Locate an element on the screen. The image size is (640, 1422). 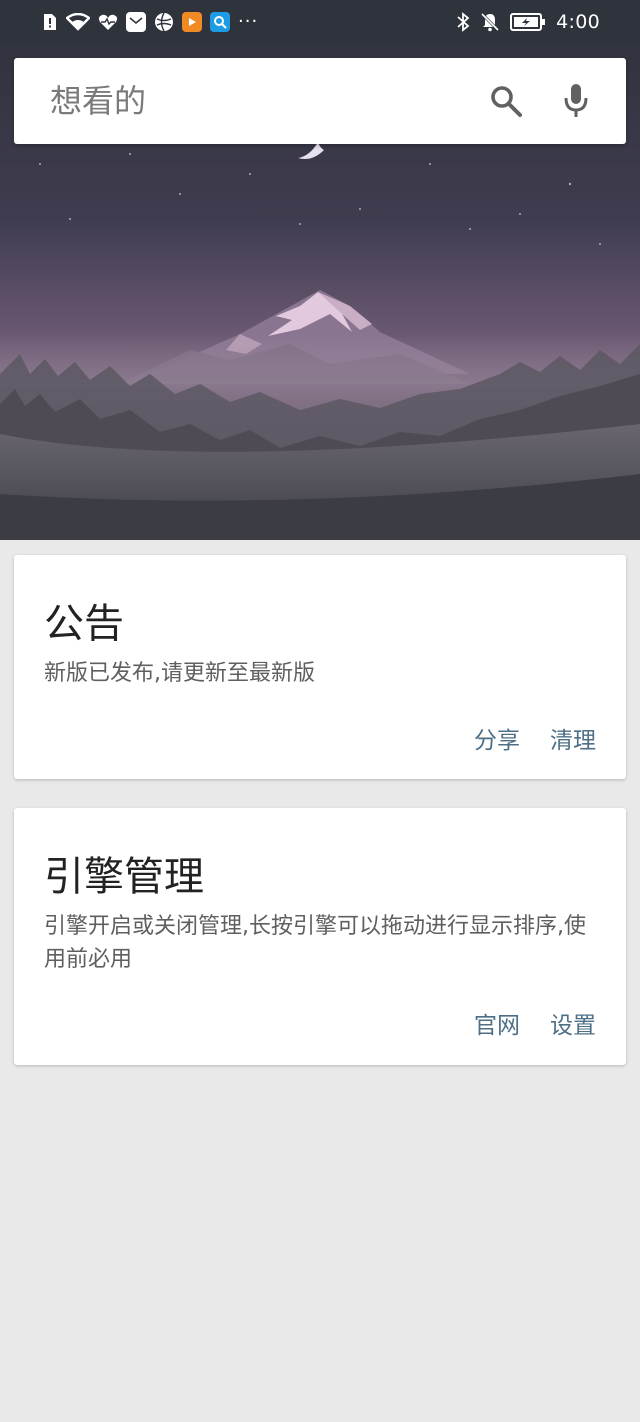
status-right: 4:00 is located at coordinates (523, 22).